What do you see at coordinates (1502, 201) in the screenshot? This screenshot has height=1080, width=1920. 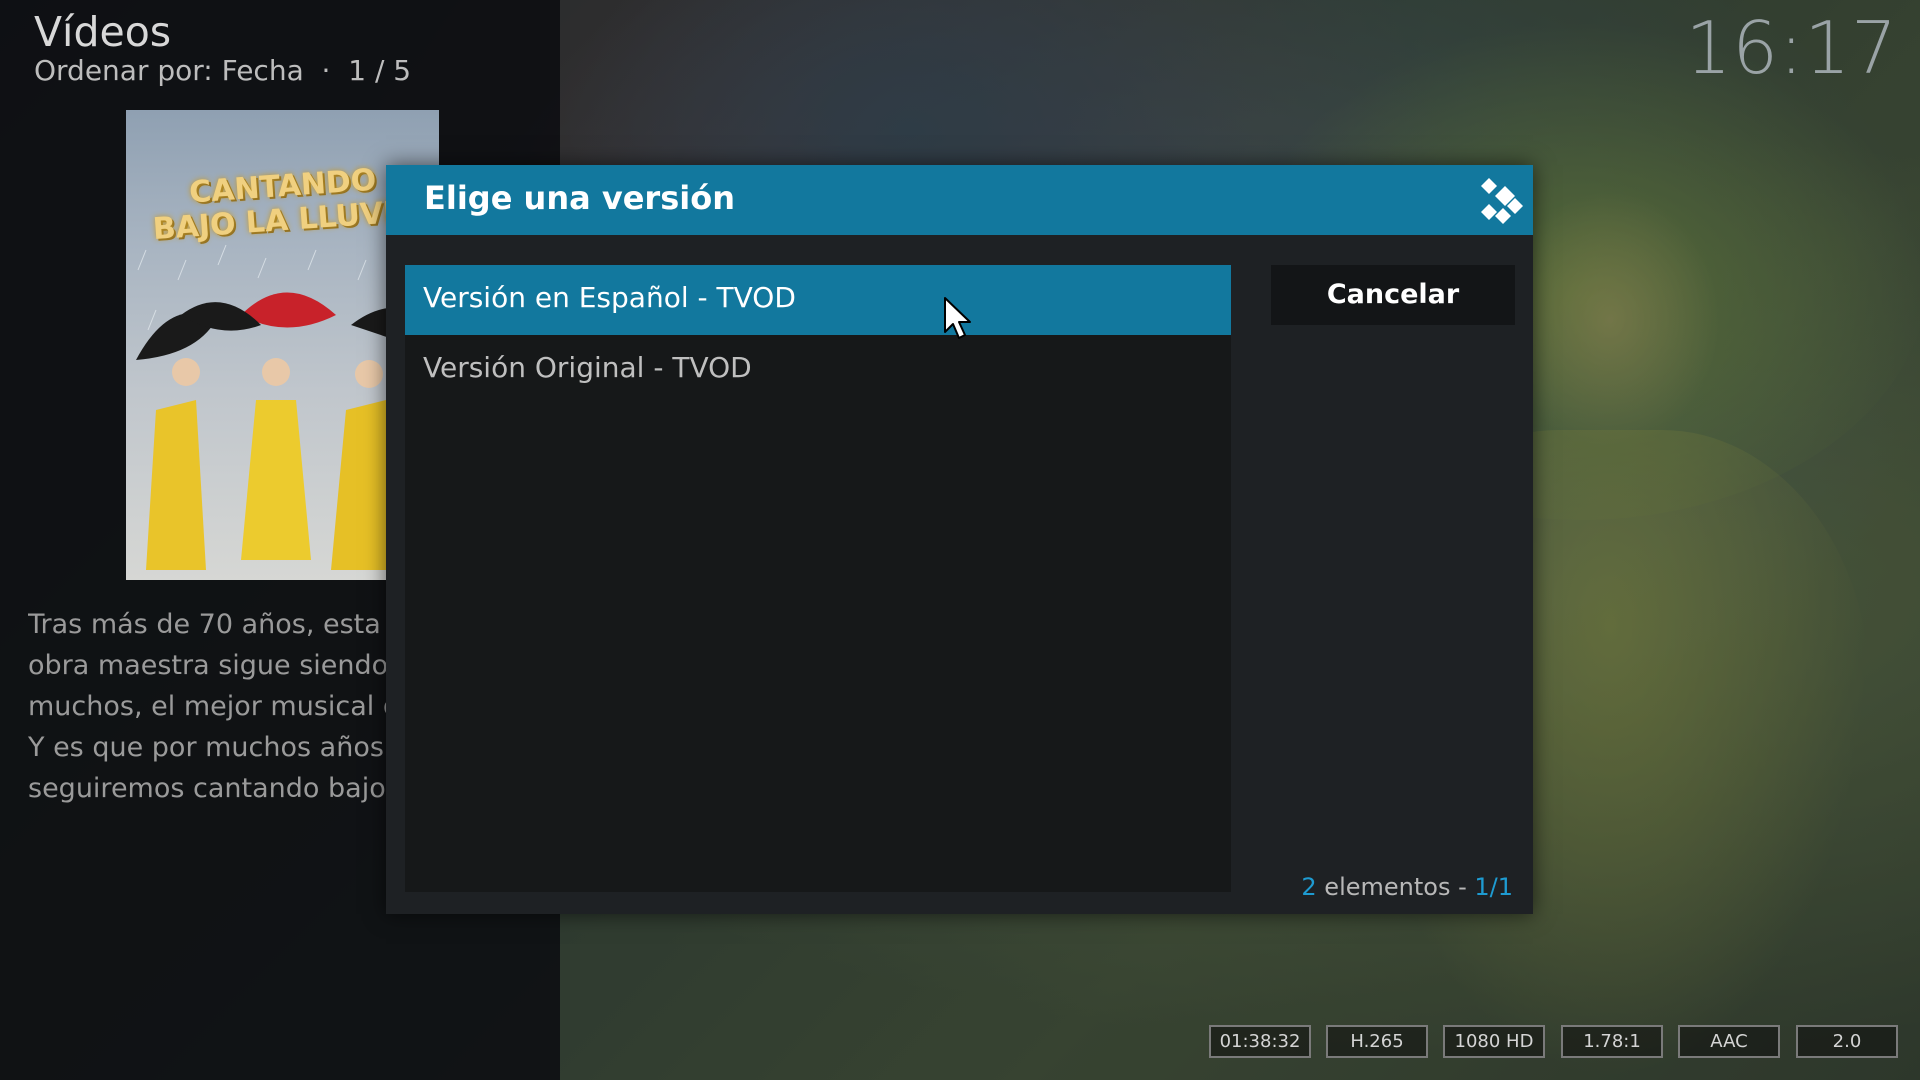 I see `kodi-logo-icon` at bounding box center [1502, 201].